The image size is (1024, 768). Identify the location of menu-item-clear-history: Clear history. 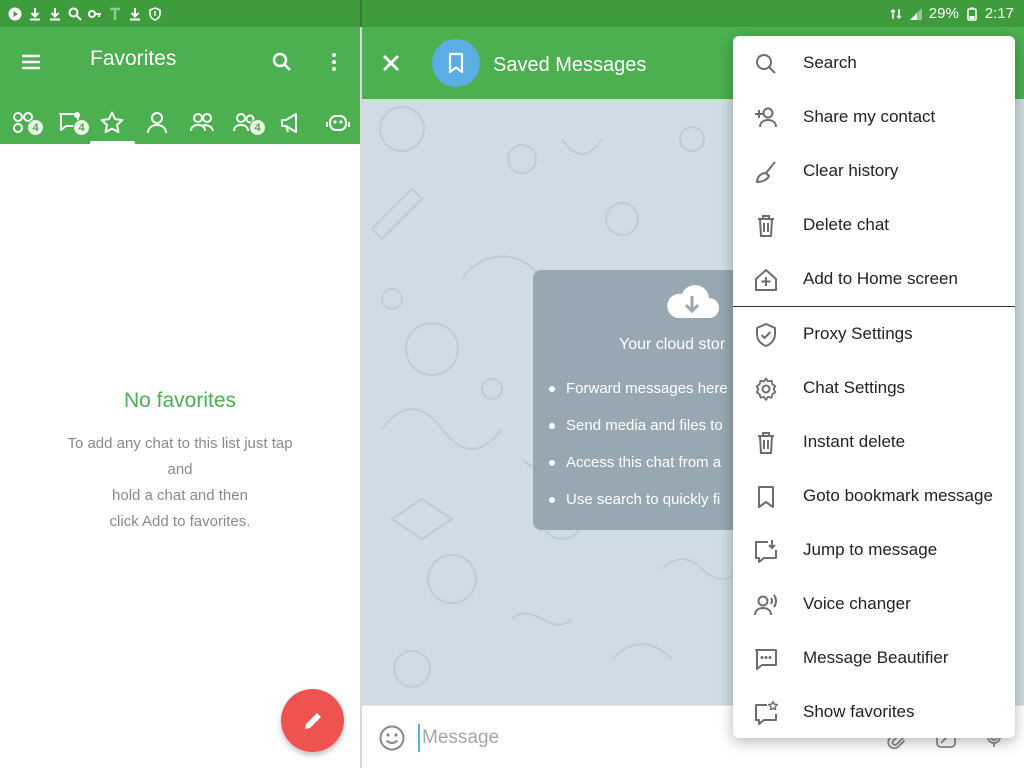
(874, 171).